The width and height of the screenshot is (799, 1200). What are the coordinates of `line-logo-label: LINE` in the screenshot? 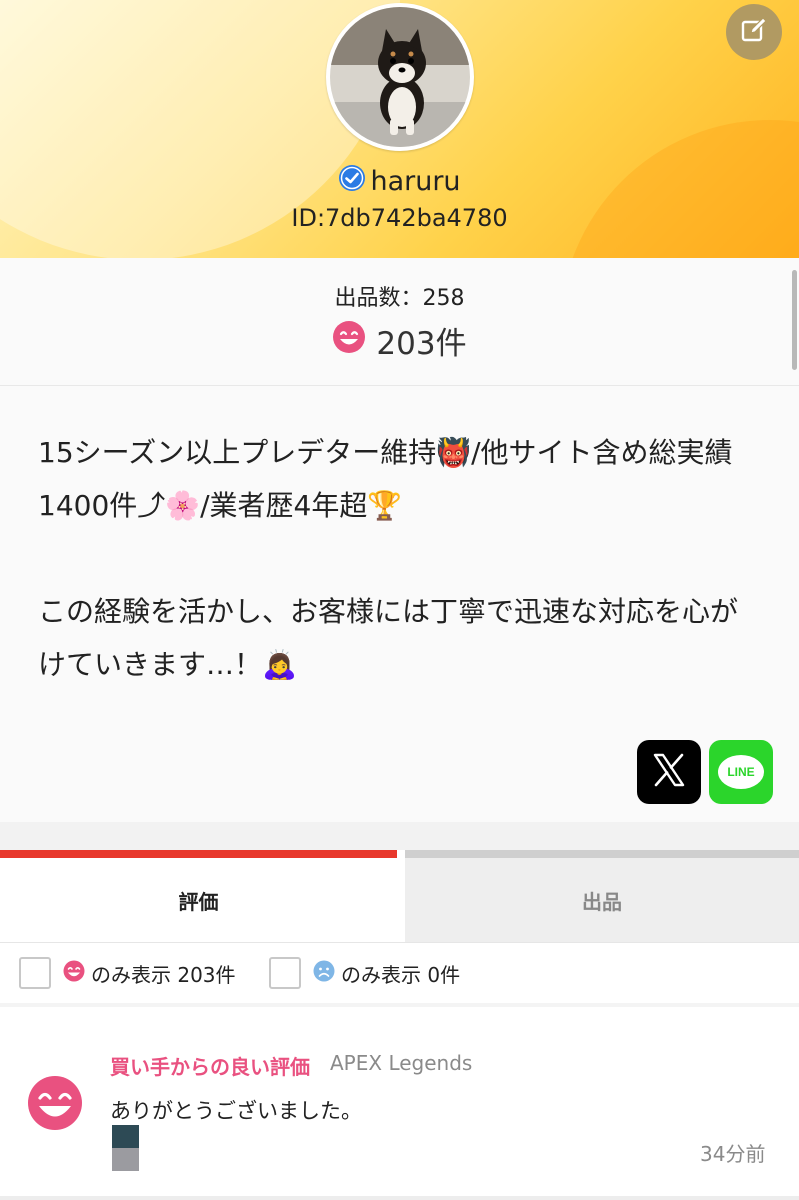 It's located at (741, 772).